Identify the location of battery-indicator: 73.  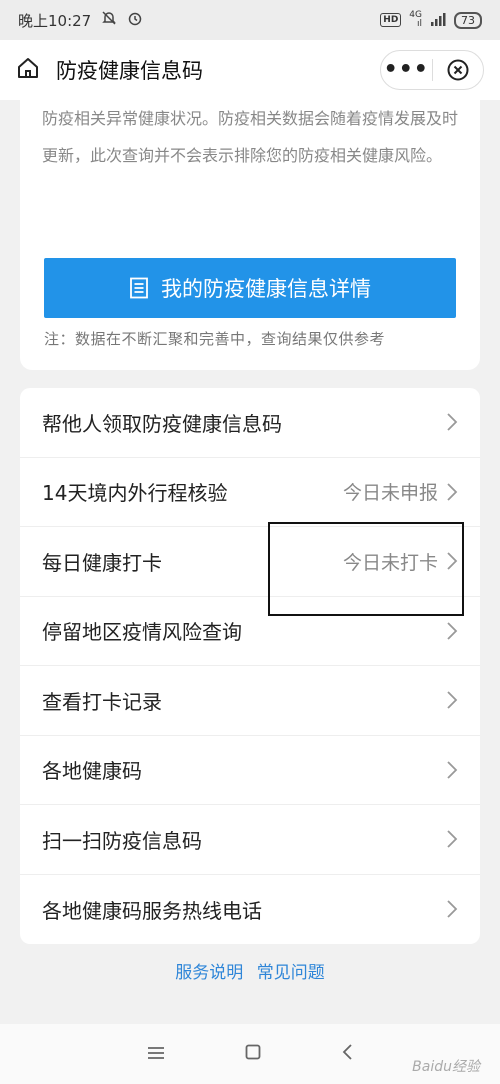
(468, 20).